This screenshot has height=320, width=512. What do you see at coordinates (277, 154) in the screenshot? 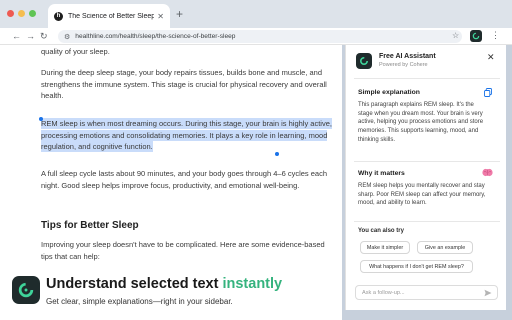
I see `selection-end-handle` at bounding box center [277, 154].